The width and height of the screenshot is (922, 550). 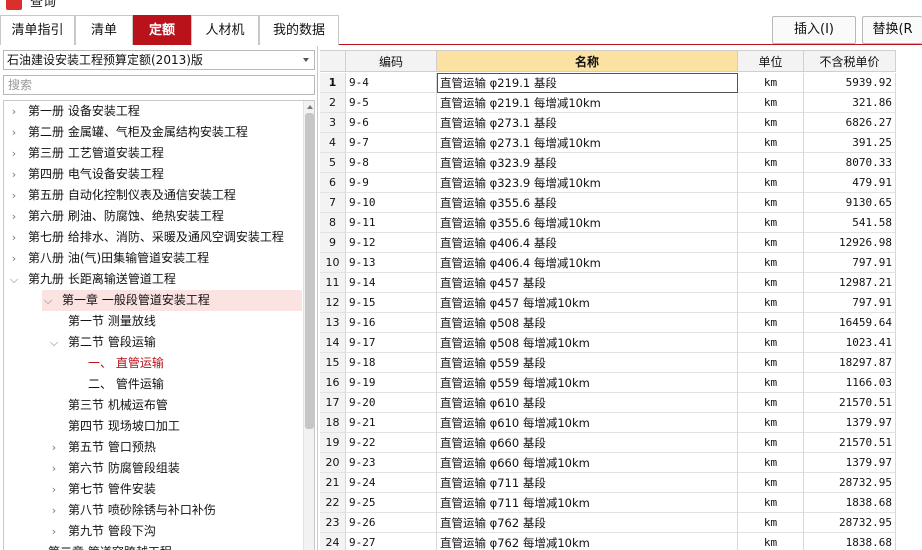 I want to click on tree-item: › 第八册 油(气)田集输管道安装工程, so click(x=153, y=258).